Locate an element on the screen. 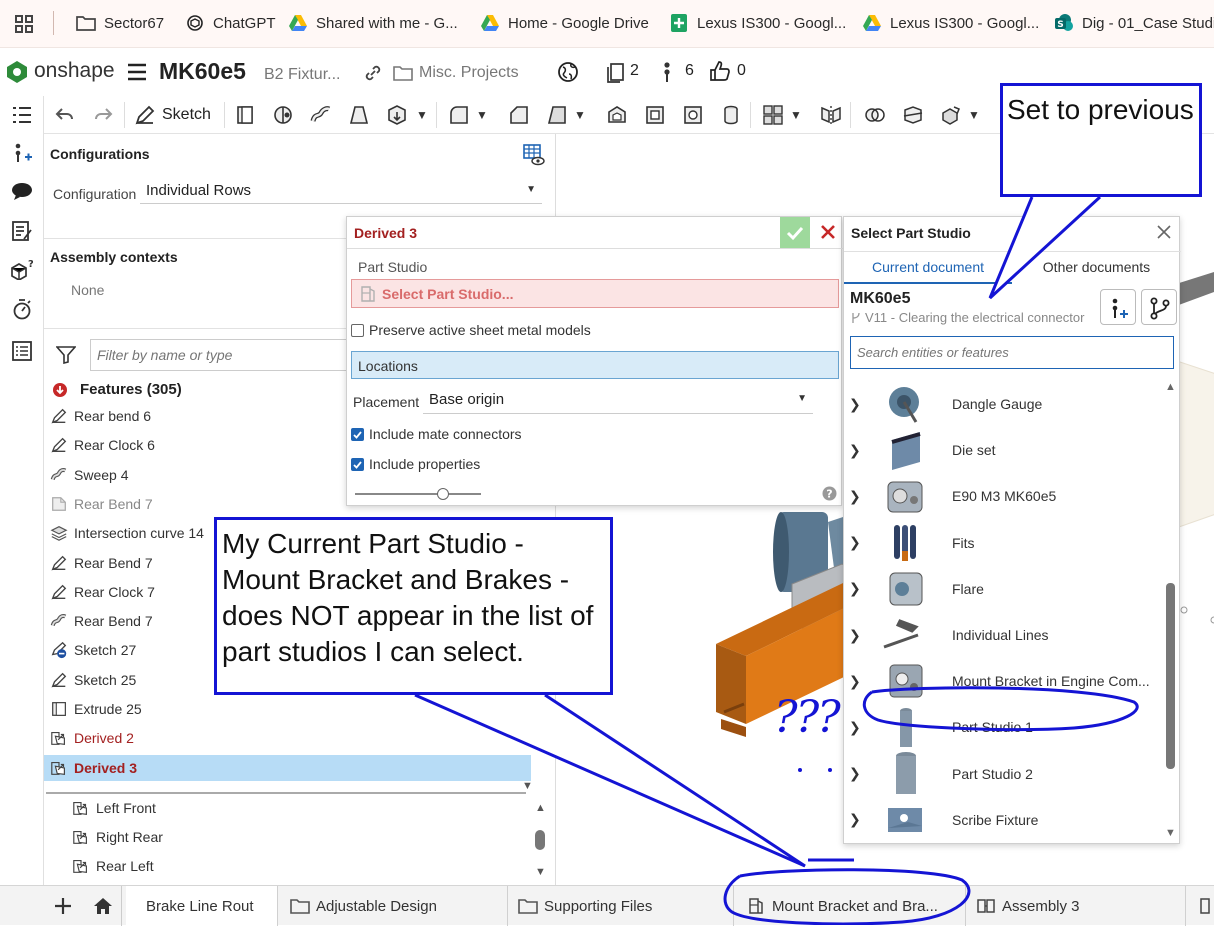  parts-scrollbar is located at coordinates (540, 840).